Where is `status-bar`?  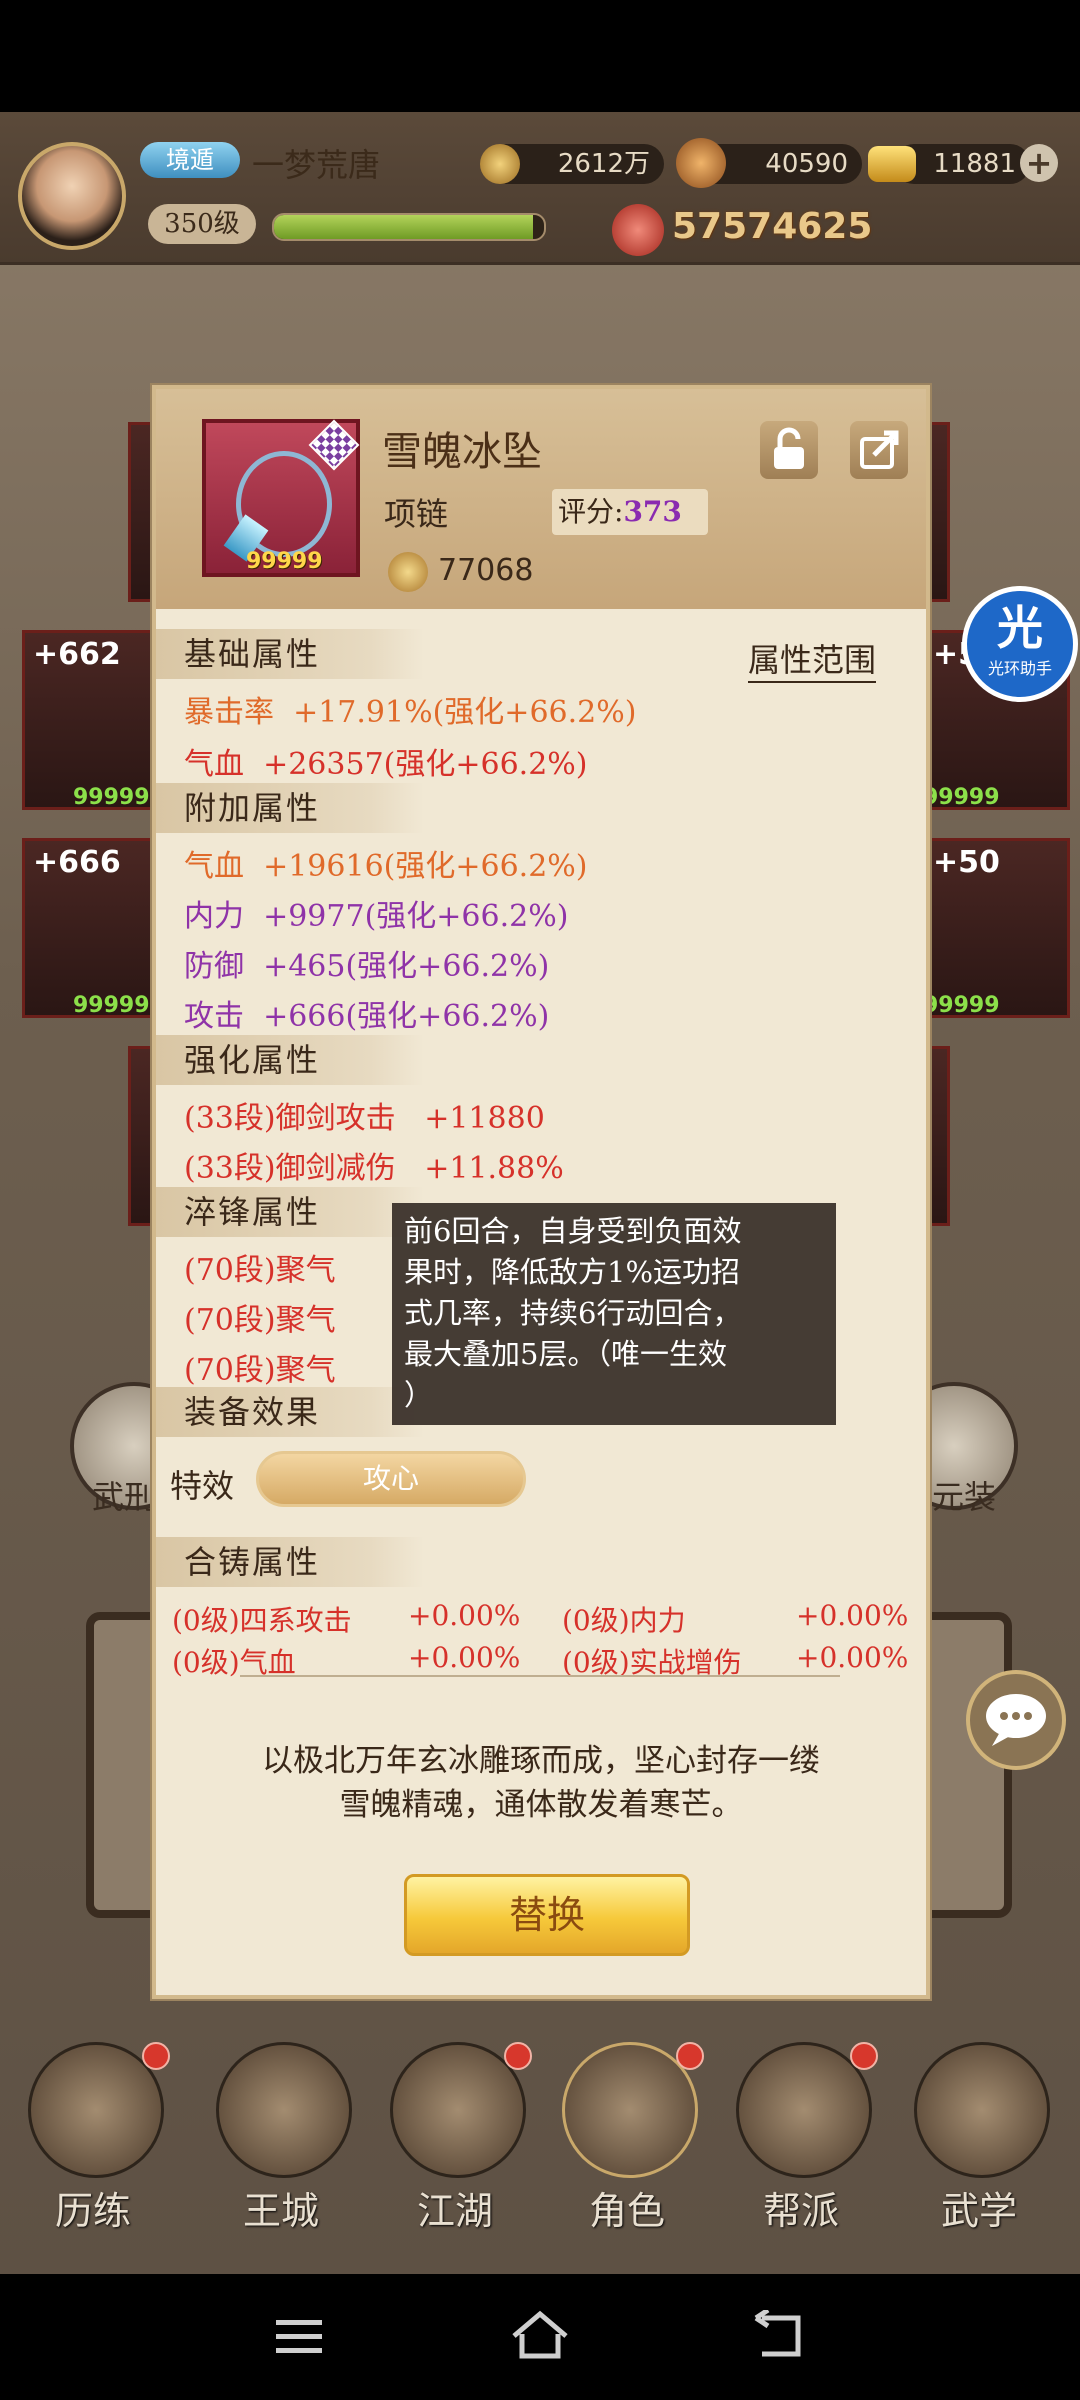
status-bar is located at coordinates (540, 56).